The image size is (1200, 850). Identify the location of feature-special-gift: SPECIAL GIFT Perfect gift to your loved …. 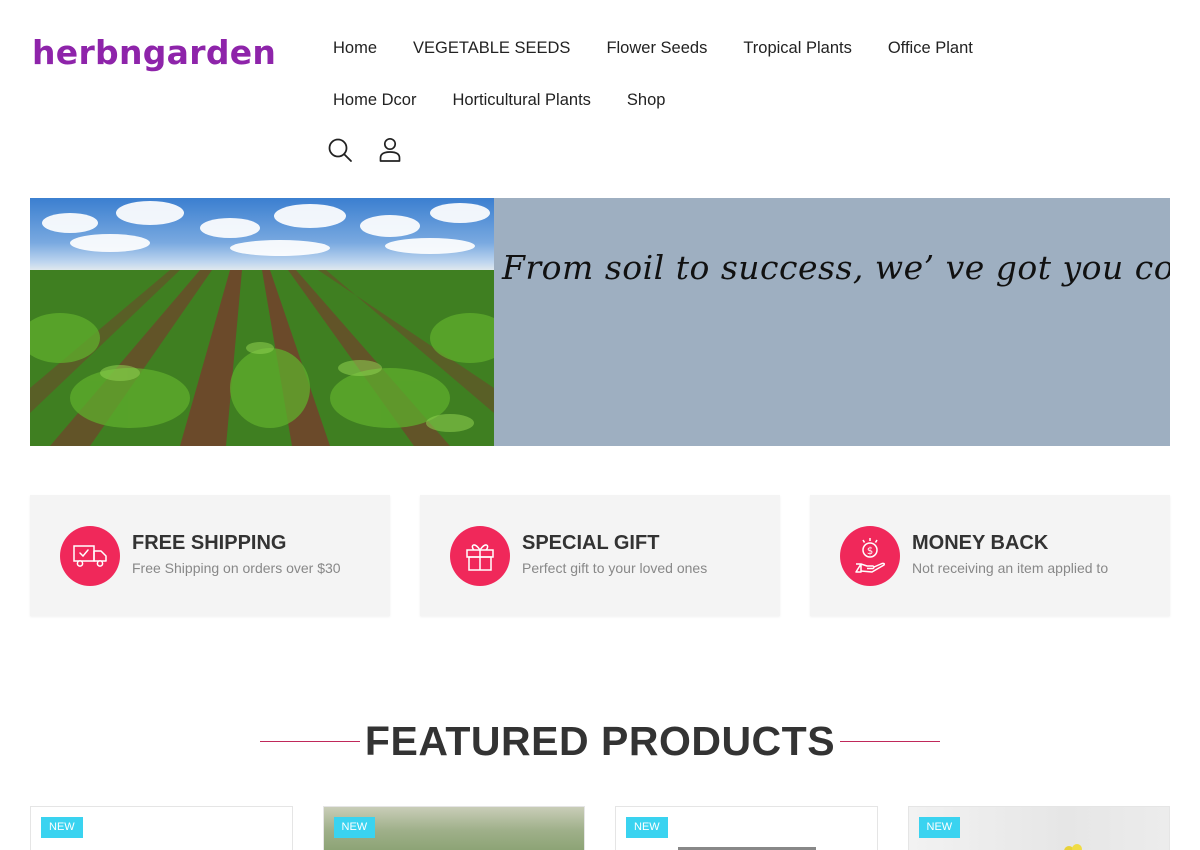
(600, 555).